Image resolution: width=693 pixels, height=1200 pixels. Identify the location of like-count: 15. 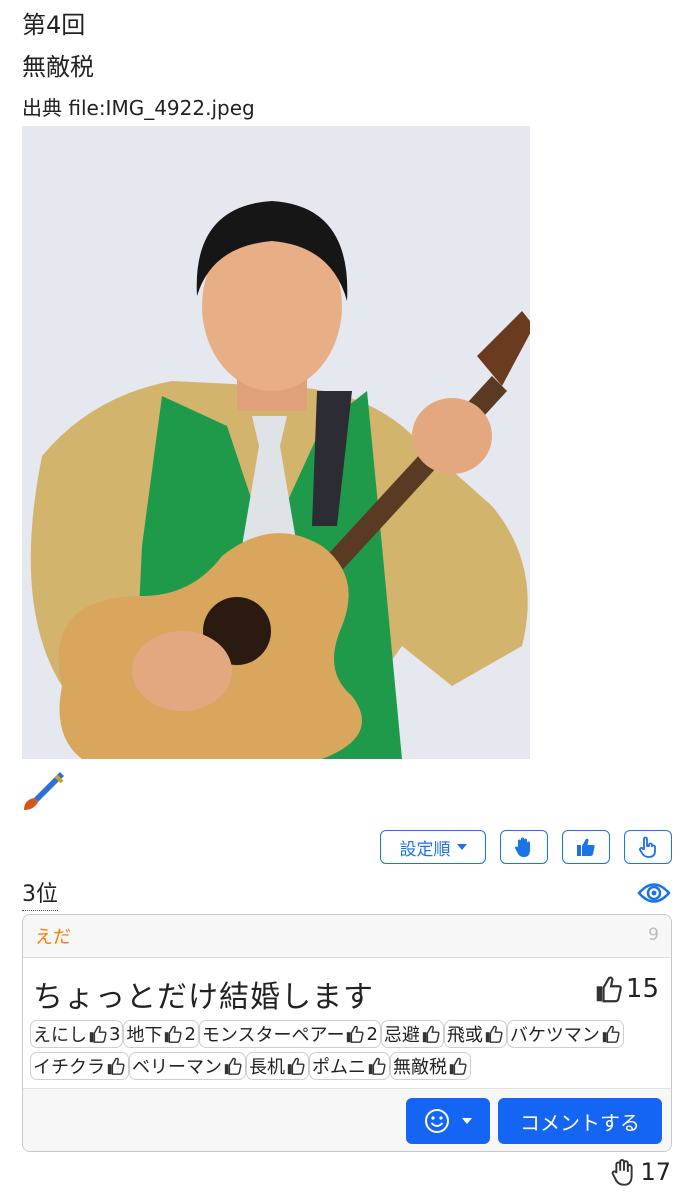
(642, 989).